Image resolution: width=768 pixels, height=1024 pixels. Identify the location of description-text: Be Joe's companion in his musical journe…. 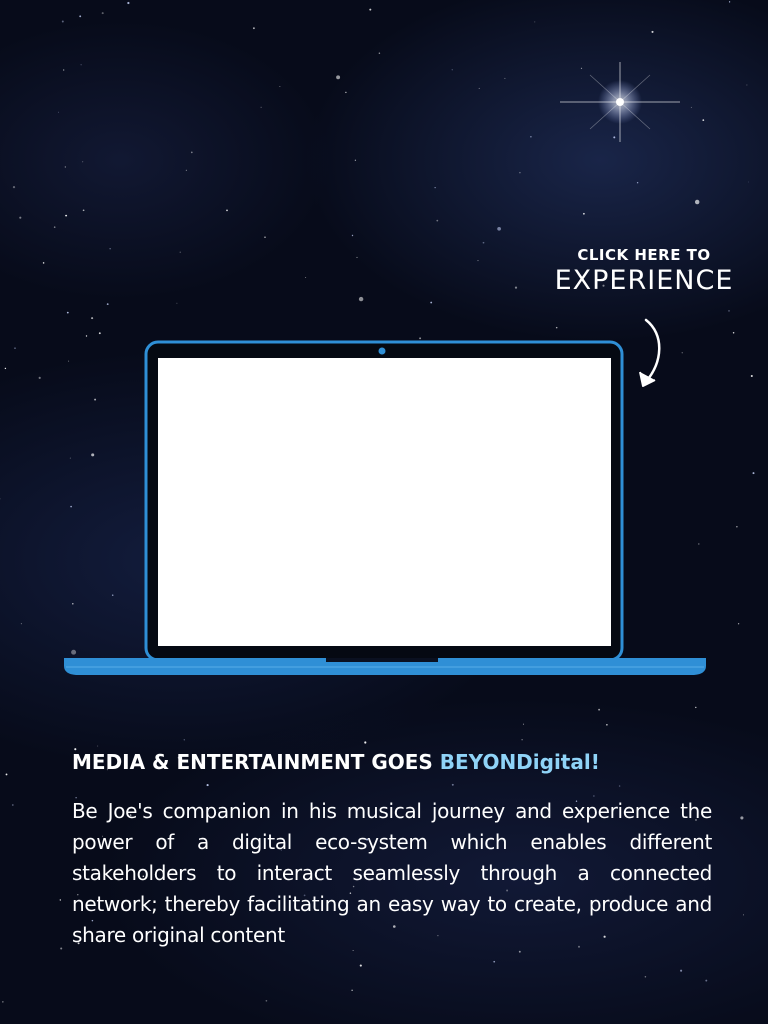
(392, 873).